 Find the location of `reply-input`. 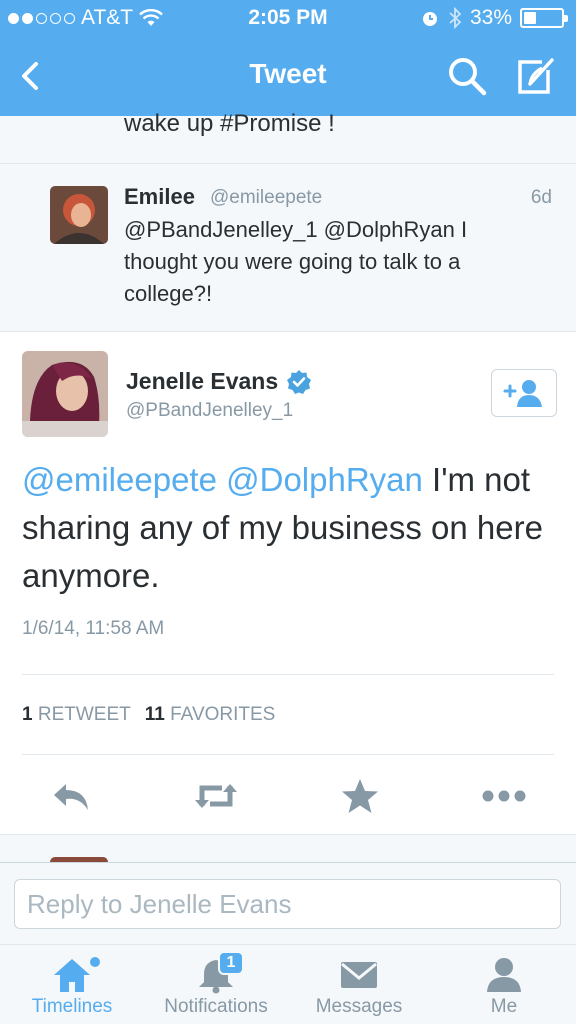

reply-input is located at coordinates (287, 904).